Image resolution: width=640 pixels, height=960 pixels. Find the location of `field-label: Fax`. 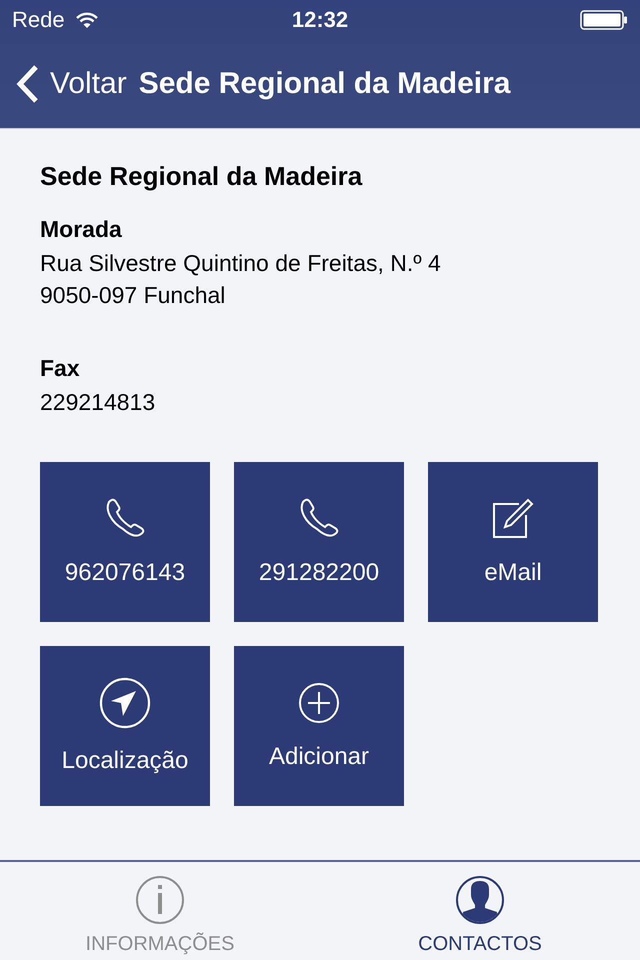

field-label: Fax is located at coordinates (60, 368).